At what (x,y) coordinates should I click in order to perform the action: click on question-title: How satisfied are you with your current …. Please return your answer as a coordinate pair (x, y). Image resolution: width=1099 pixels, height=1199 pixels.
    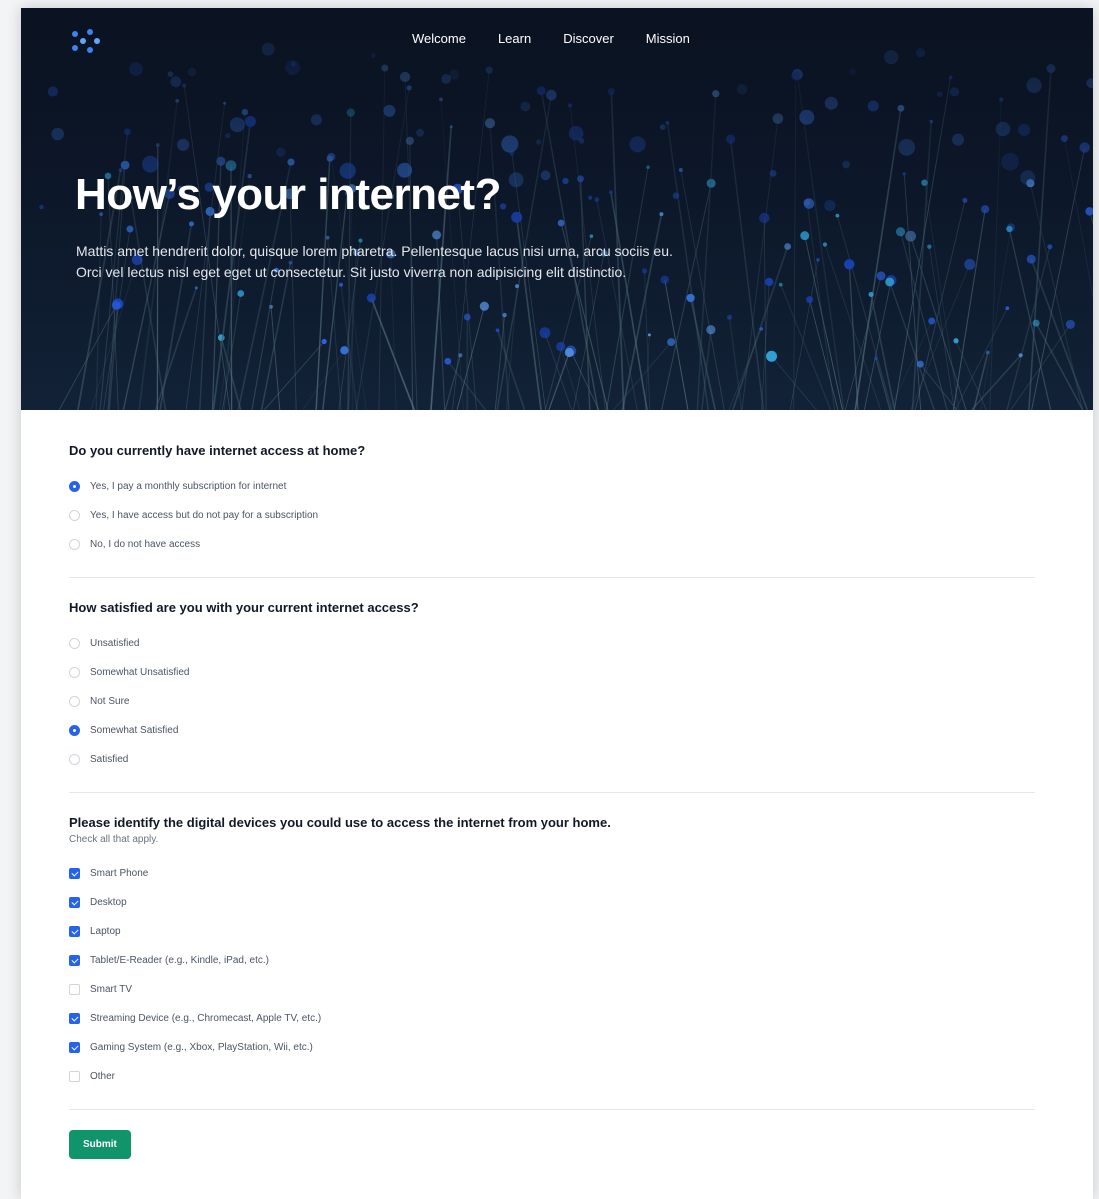
    Looking at the image, I should click on (244, 607).